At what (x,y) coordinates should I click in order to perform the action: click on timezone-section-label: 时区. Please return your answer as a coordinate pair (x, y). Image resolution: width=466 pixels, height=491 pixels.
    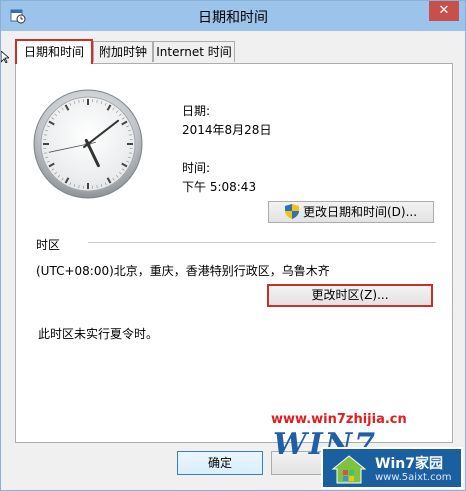
    Looking at the image, I should click on (48, 245).